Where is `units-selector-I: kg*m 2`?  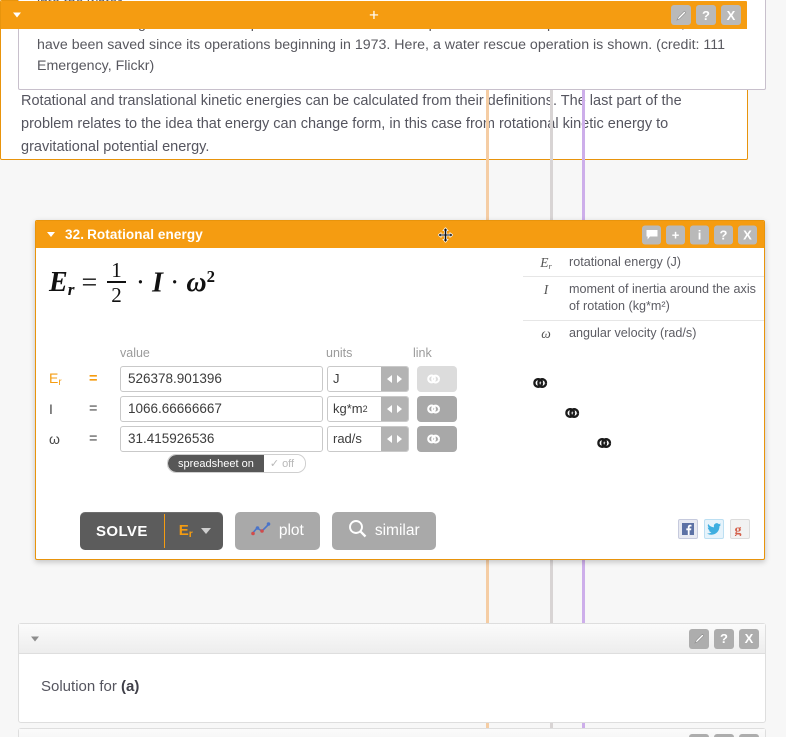
units-selector-I: kg*m 2 is located at coordinates (368, 408).